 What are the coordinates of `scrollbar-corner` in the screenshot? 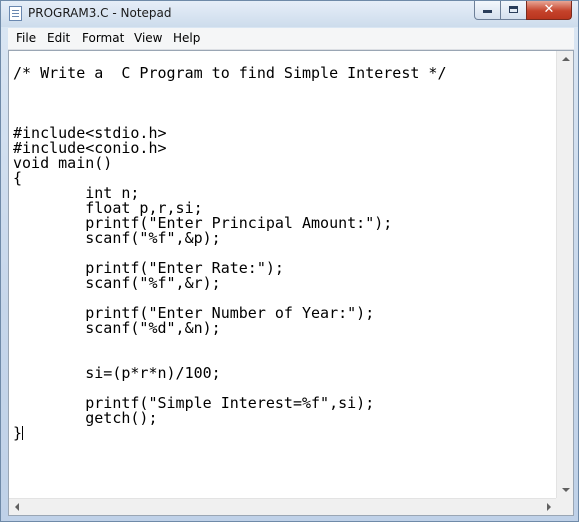 It's located at (564, 506).